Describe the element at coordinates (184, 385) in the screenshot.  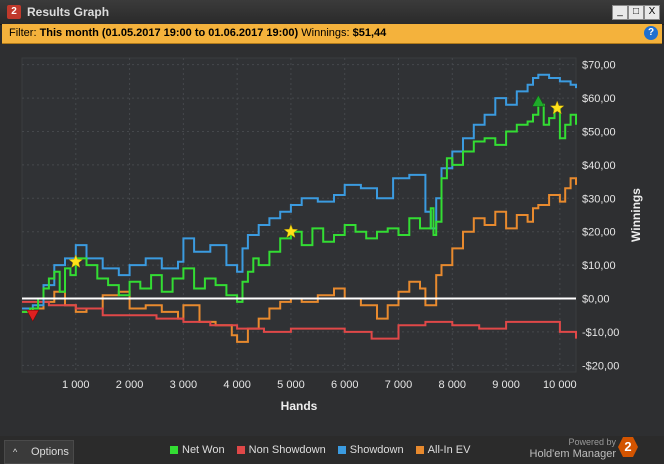
I see `x-tick-label: 3 000` at that location.